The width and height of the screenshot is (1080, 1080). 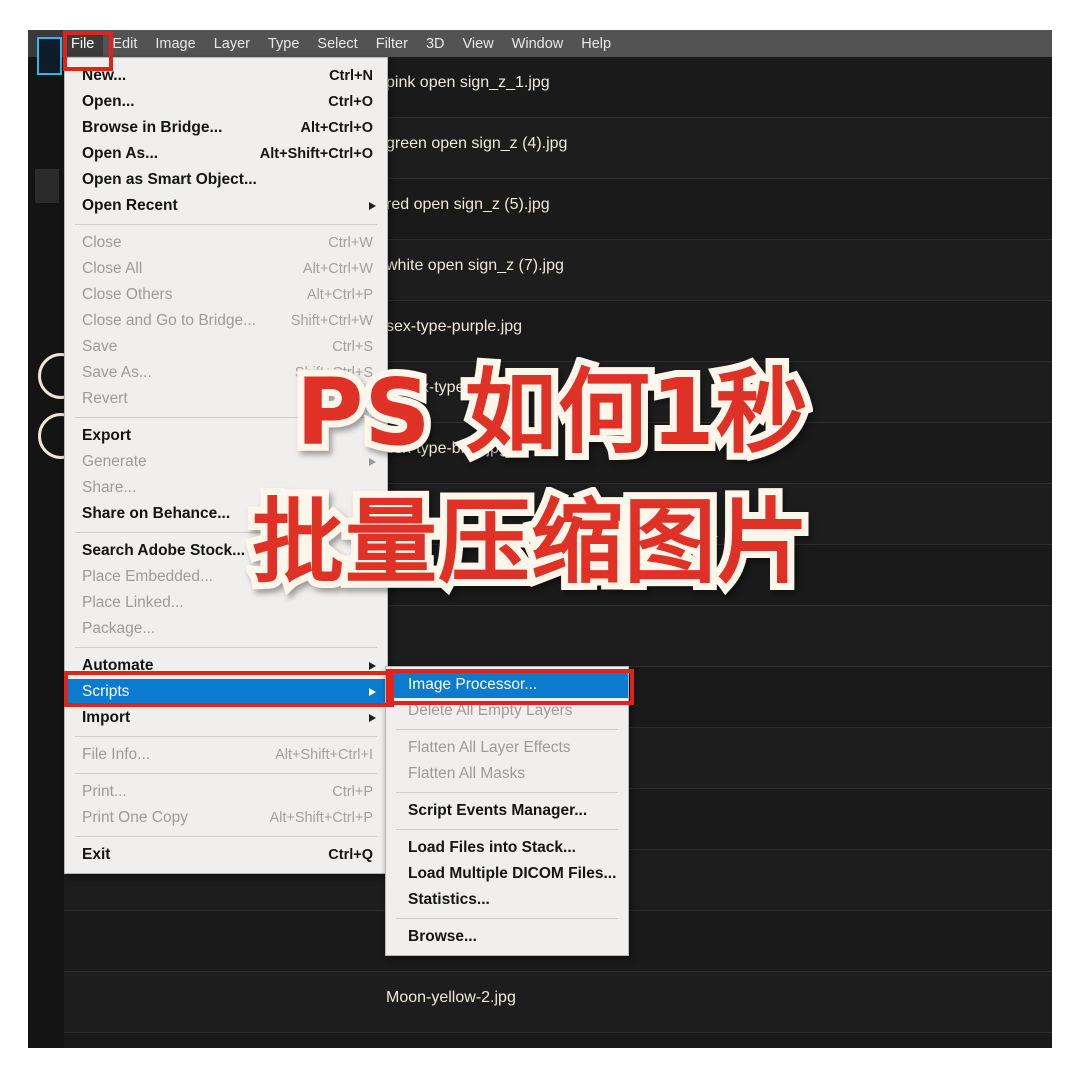 I want to click on menu-item-label: Generate, so click(x=114, y=461).